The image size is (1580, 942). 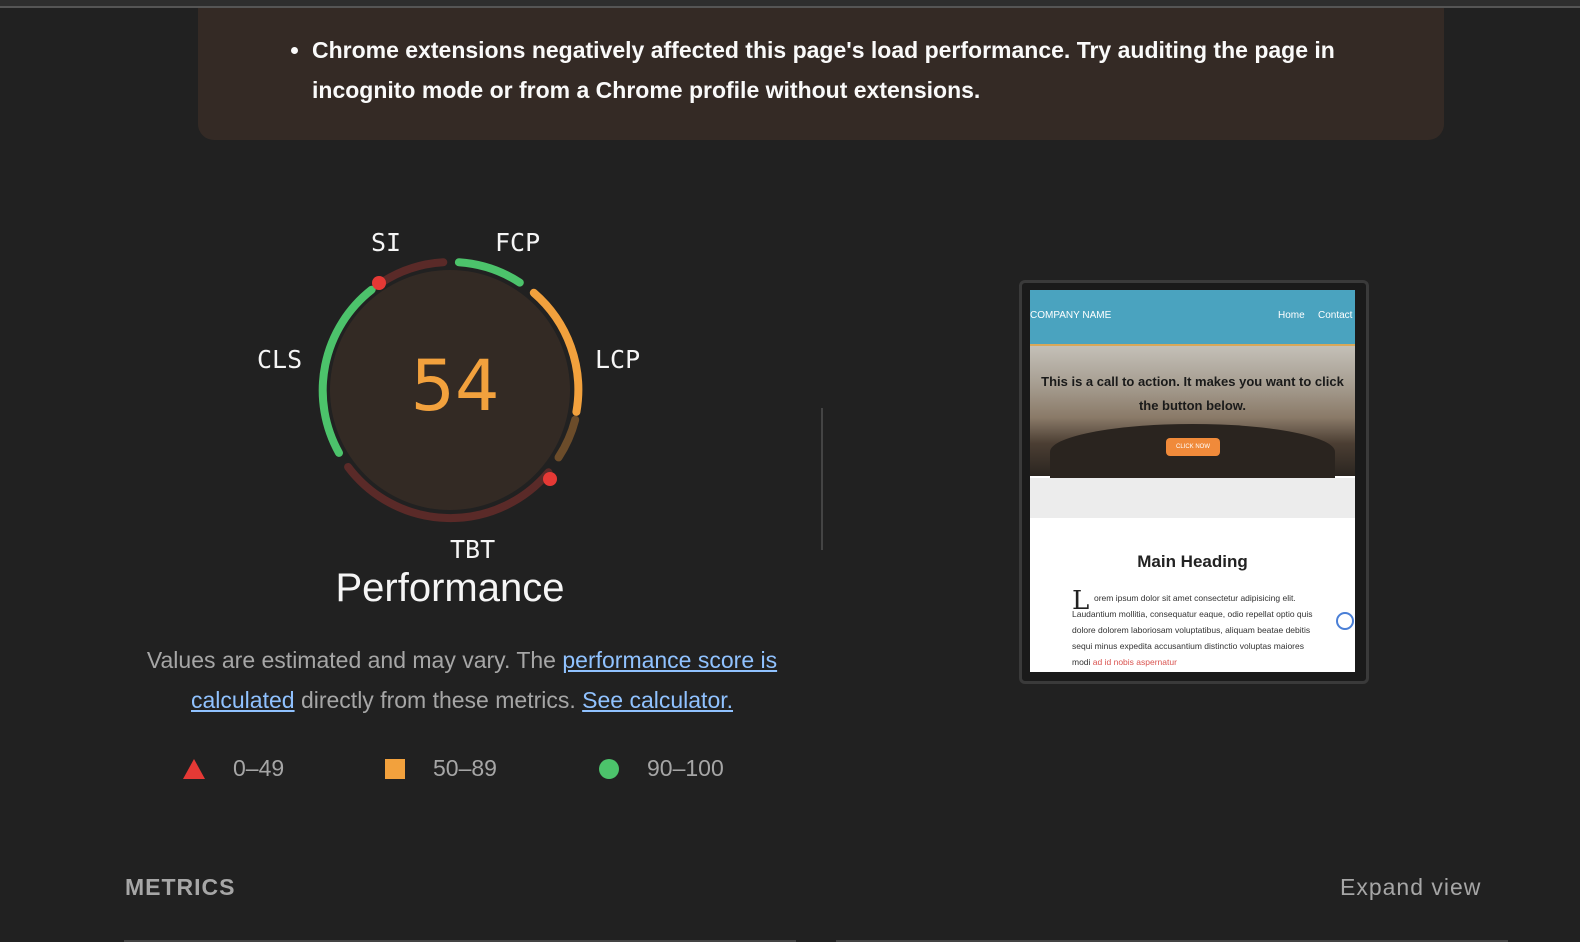 I want to click on gauge-marker-si, so click(x=379, y=283).